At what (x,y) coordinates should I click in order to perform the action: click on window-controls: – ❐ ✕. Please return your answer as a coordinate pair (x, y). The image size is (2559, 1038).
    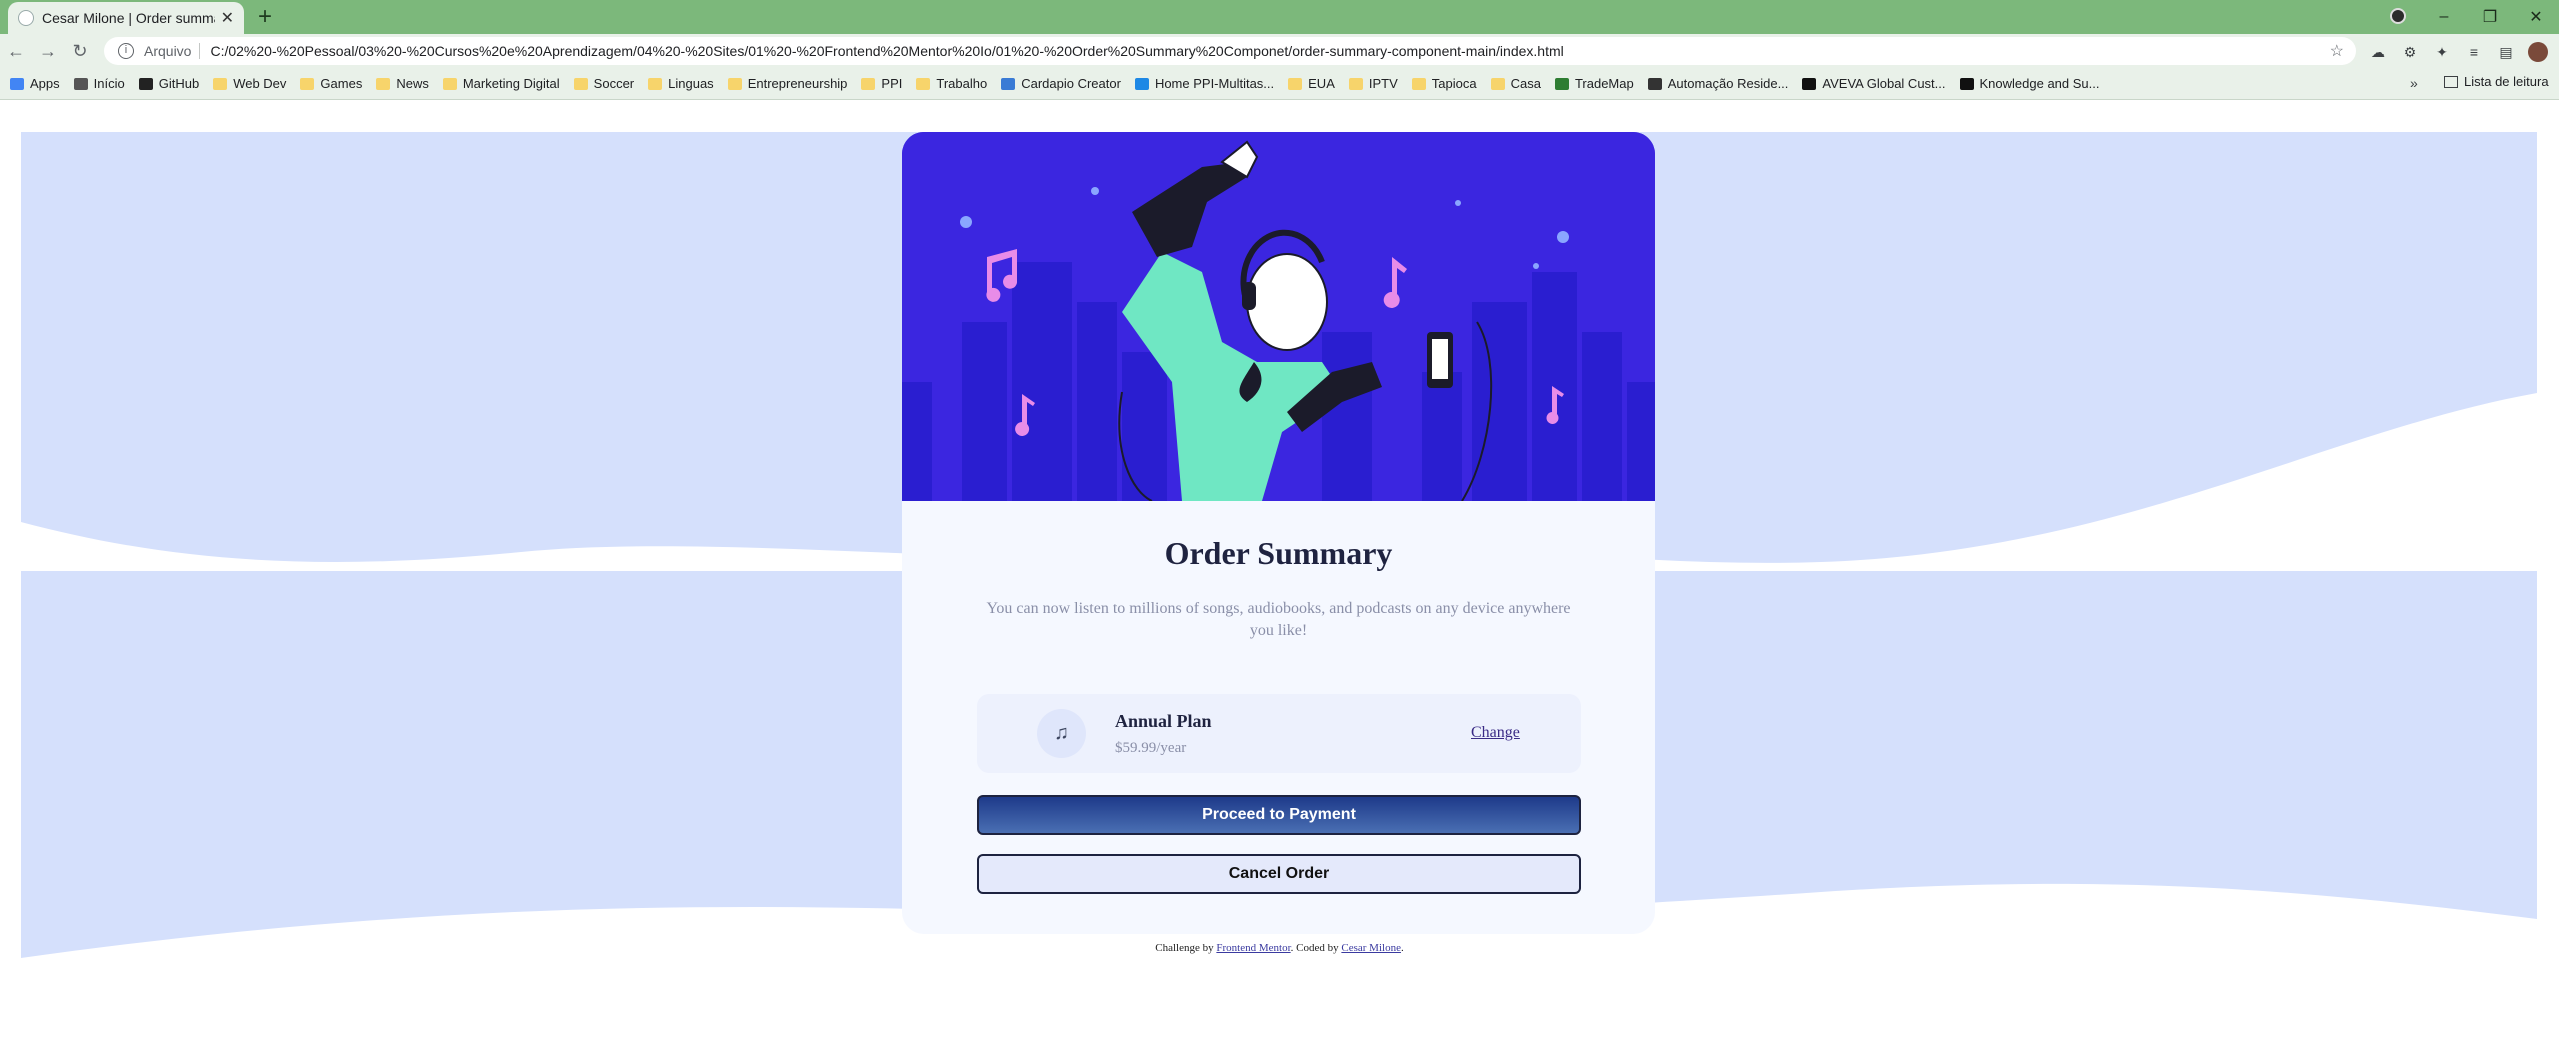
    Looking at the image, I should click on (2490, 17).